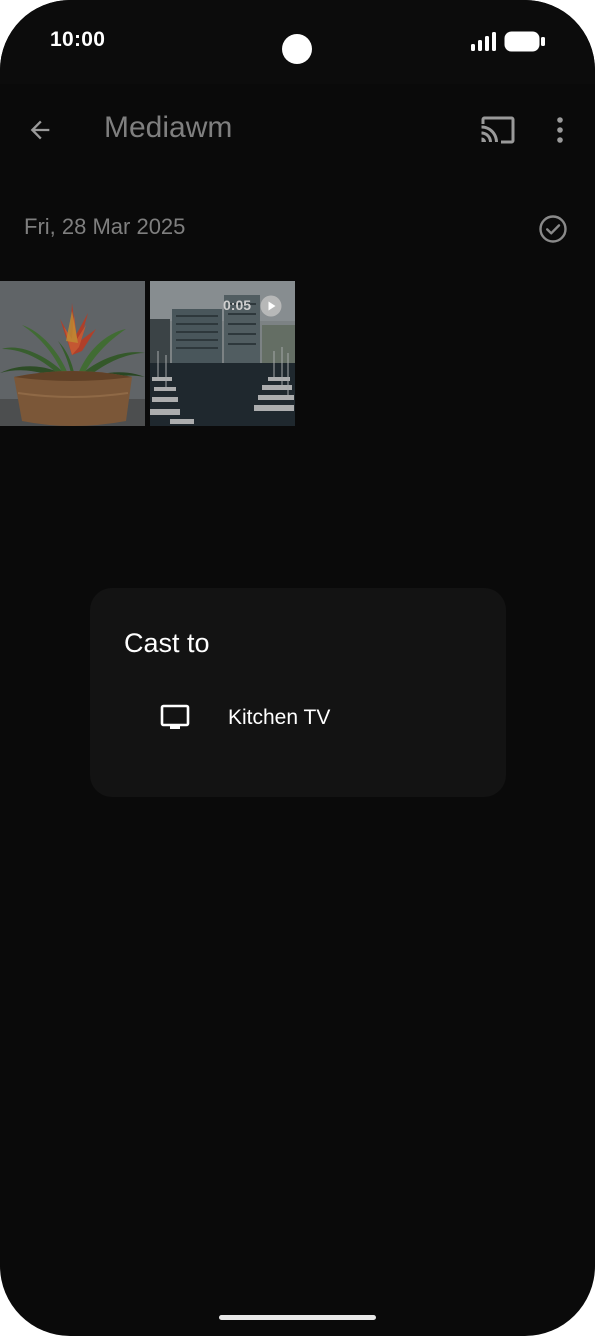 The height and width of the screenshot is (1336, 595). I want to click on tv-icon, so click(175, 716).